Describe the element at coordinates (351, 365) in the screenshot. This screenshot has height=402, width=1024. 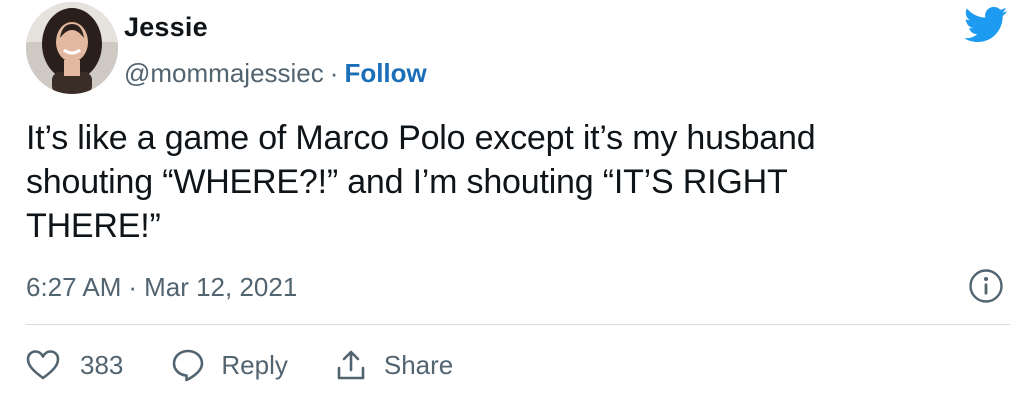
I see `share-arrow-icon` at that location.